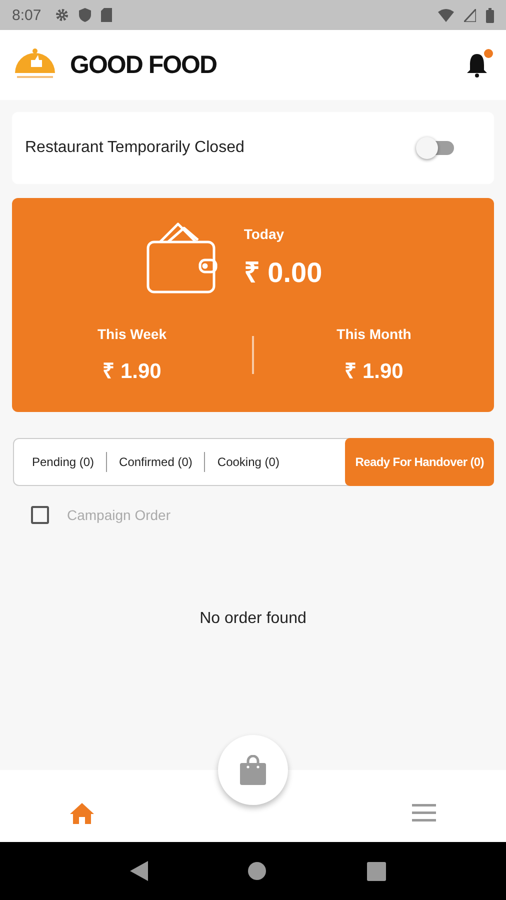 This screenshot has height=900, width=506. Describe the element at coordinates (376, 871) in the screenshot. I see `recents-icon` at that location.